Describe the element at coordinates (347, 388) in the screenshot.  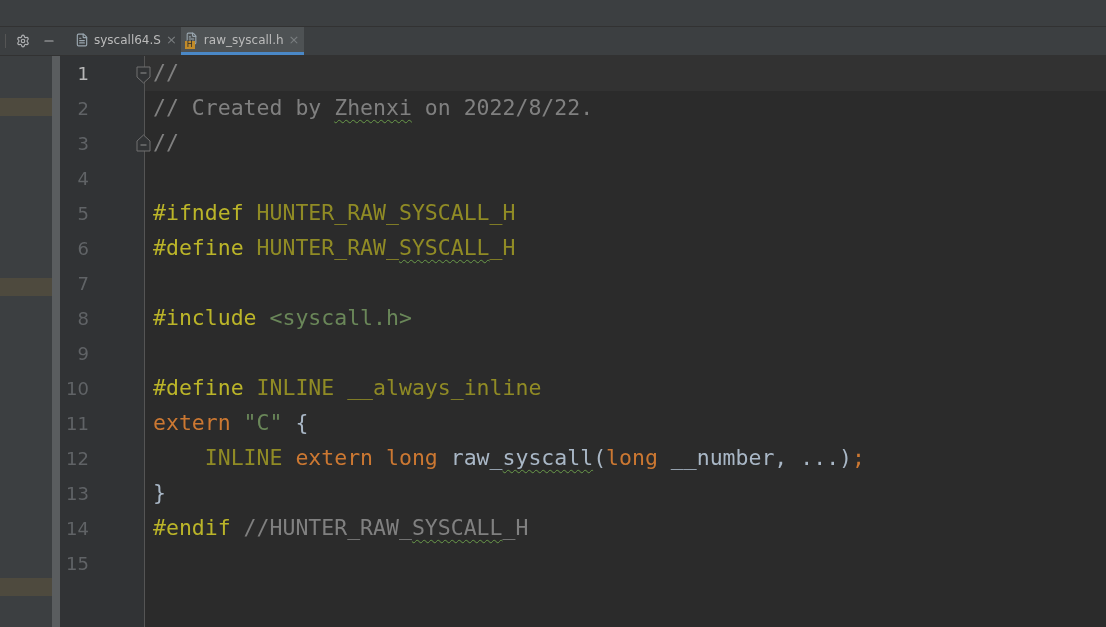
I see `code-line: #define INLINE __always_inline` at that location.